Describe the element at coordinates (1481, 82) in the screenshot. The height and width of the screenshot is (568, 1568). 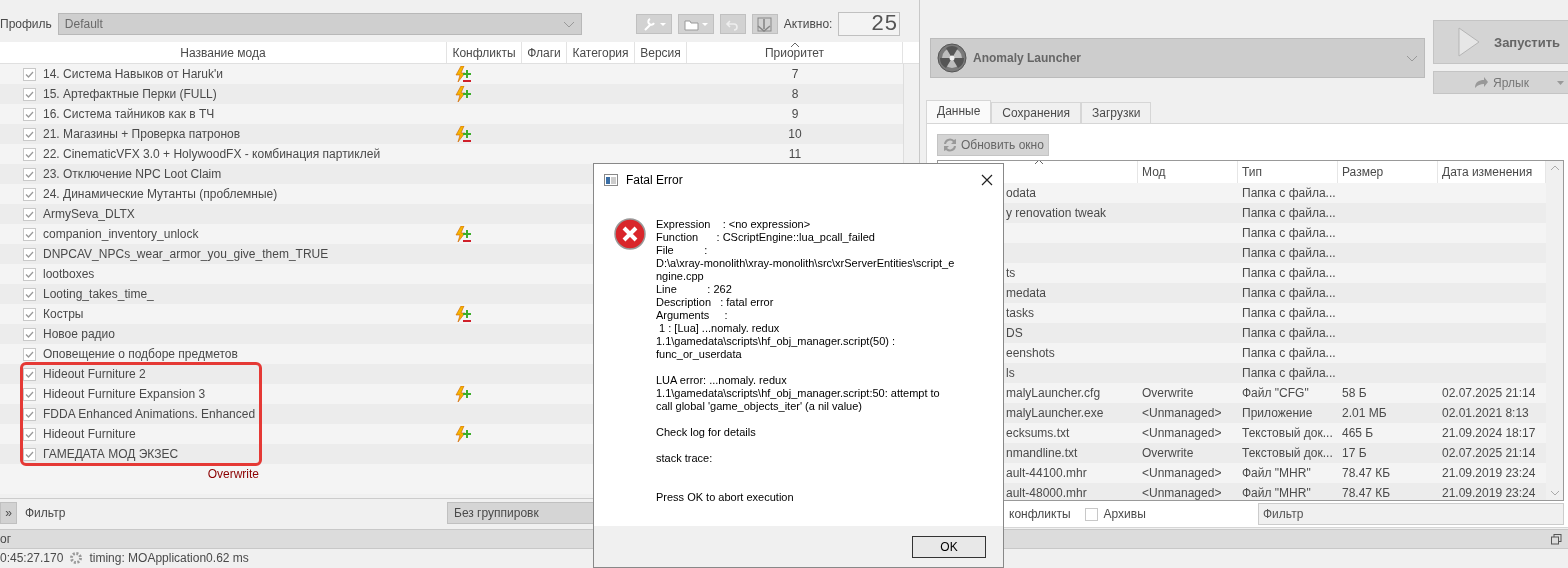
I see `share-arrow-icon` at that location.